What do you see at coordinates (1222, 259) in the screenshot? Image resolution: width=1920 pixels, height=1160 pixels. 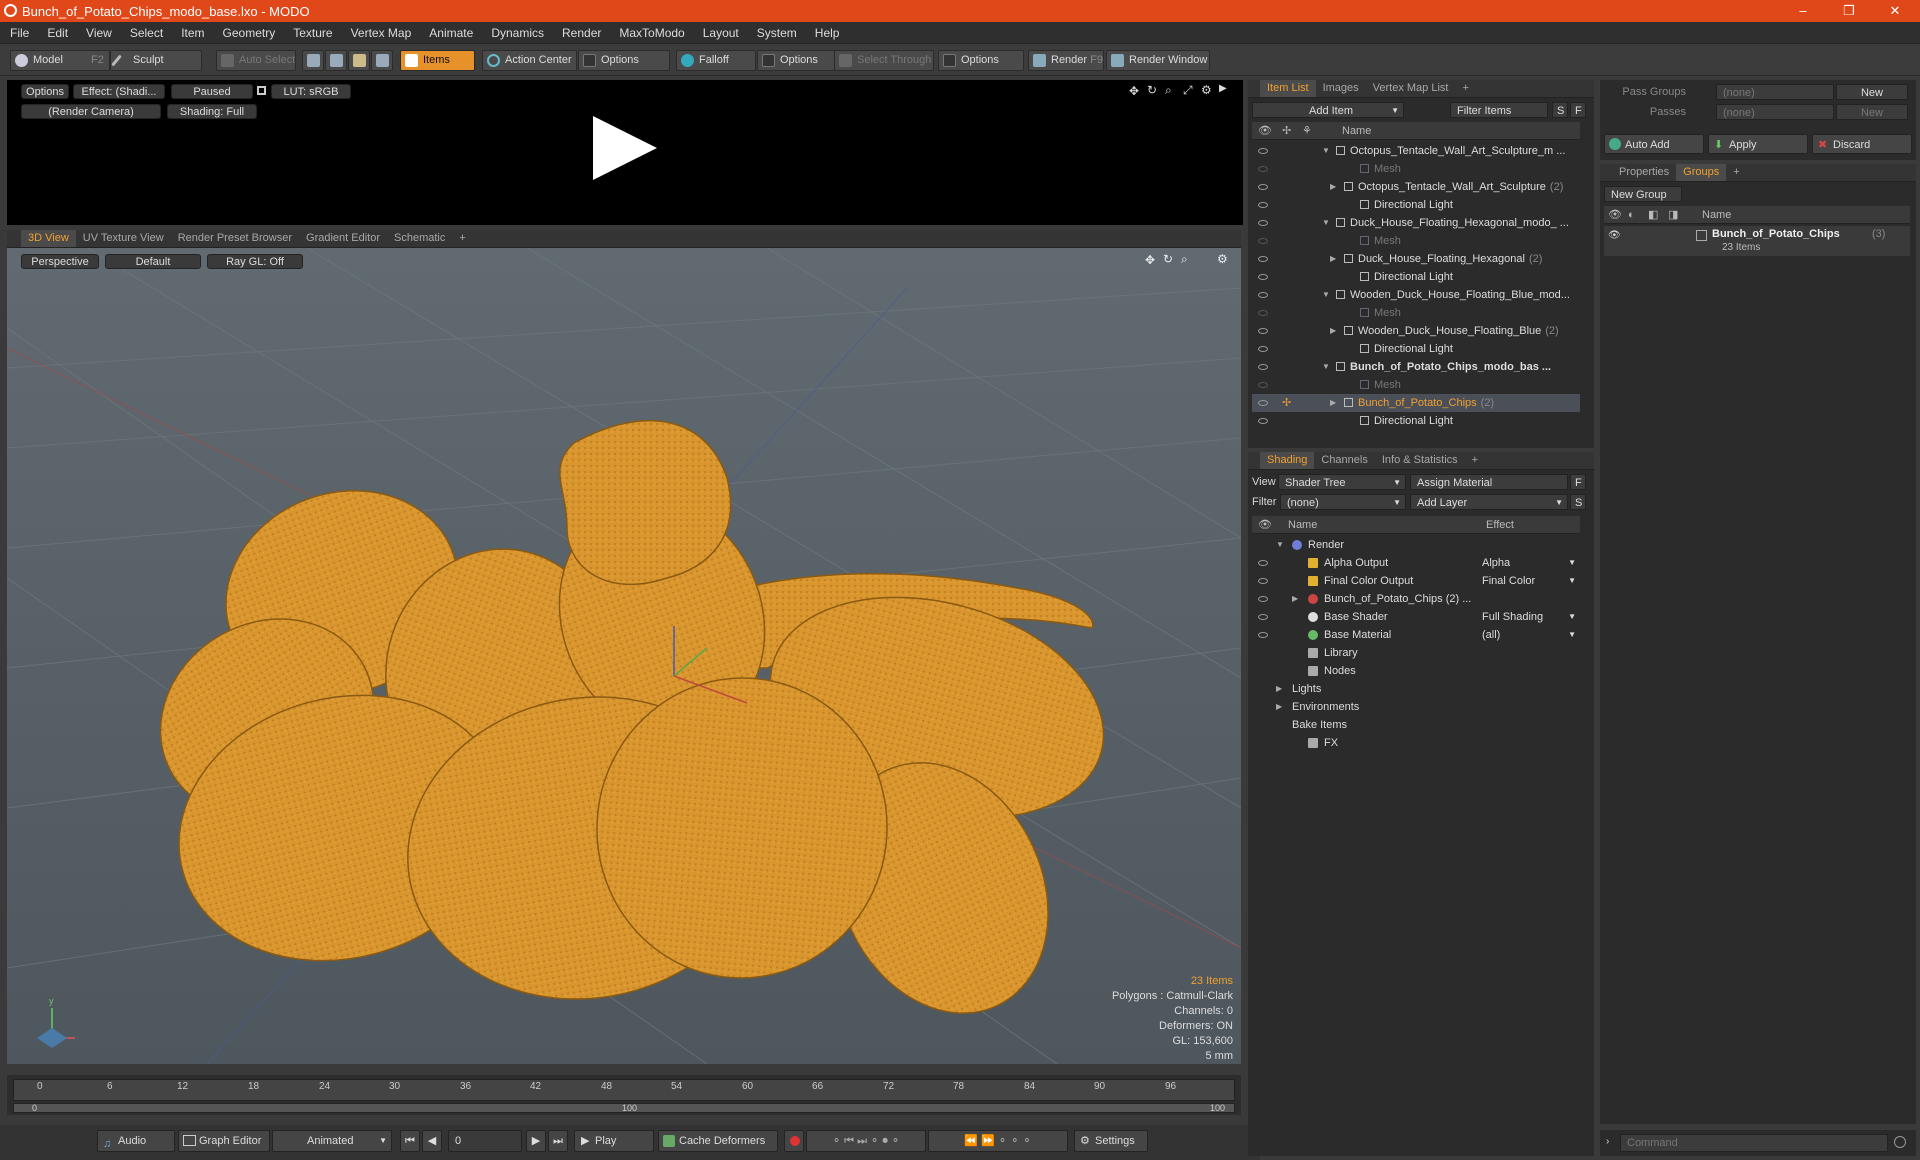 I see `viewport-gear-icon: ⚙` at bounding box center [1222, 259].